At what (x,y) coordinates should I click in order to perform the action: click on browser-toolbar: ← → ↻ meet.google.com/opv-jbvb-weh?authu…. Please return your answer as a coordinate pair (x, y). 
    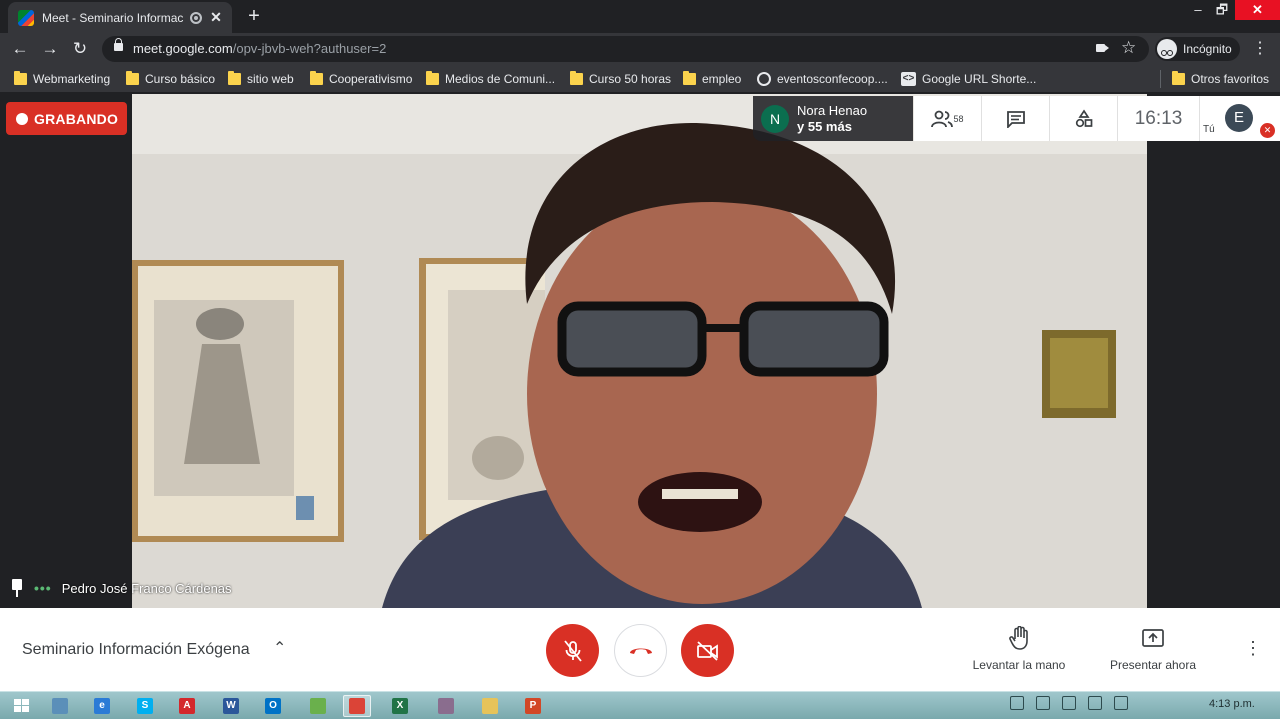
    Looking at the image, I should click on (640, 49).